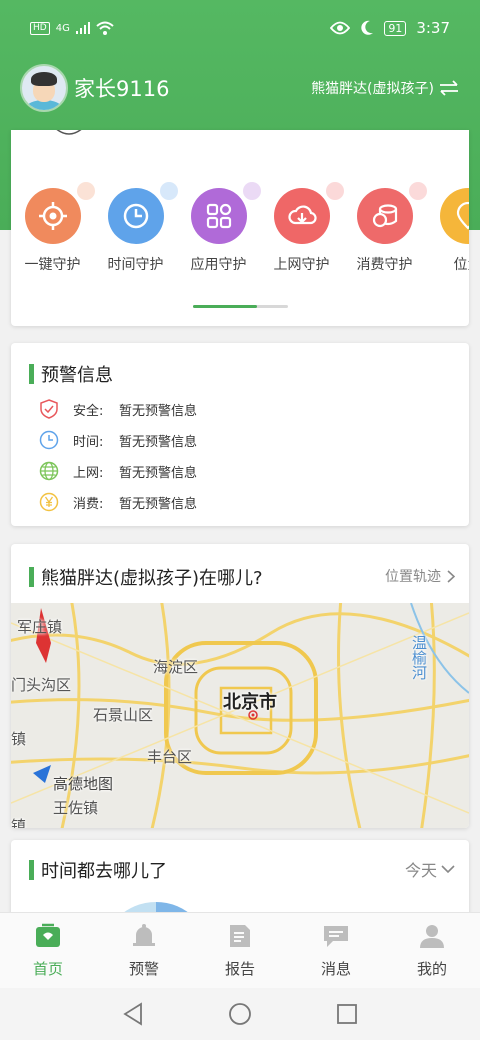 Image resolution: width=480 pixels, height=1040 pixels. I want to click on moon-icon, so click(367, 27).